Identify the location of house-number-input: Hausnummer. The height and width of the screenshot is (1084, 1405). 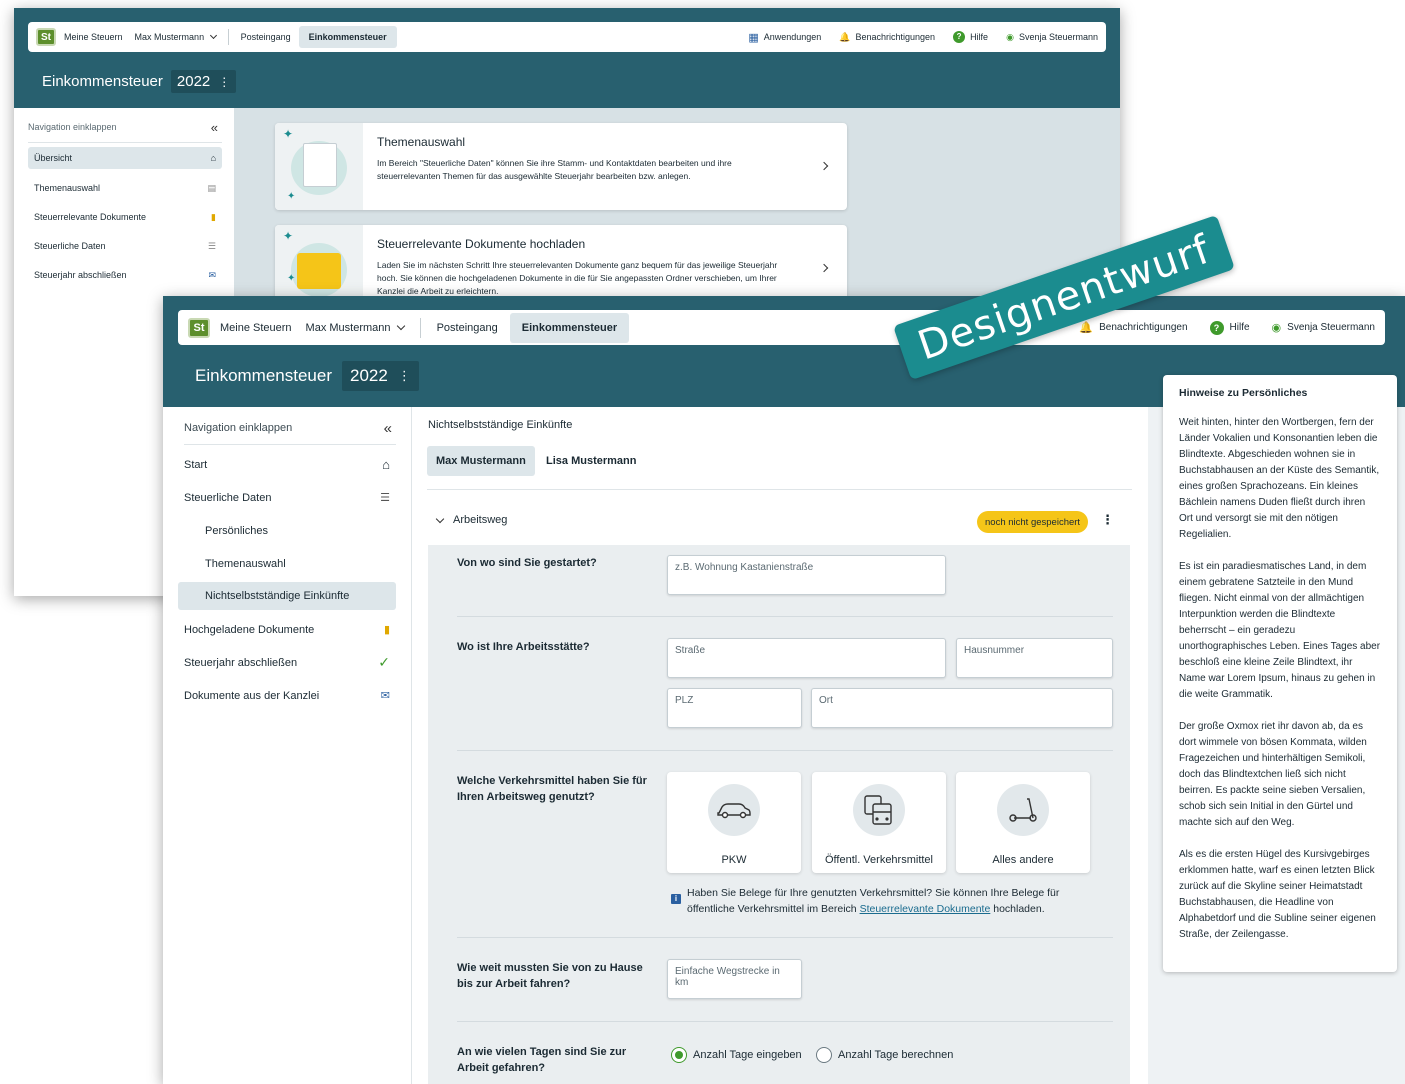
(1034, 658).